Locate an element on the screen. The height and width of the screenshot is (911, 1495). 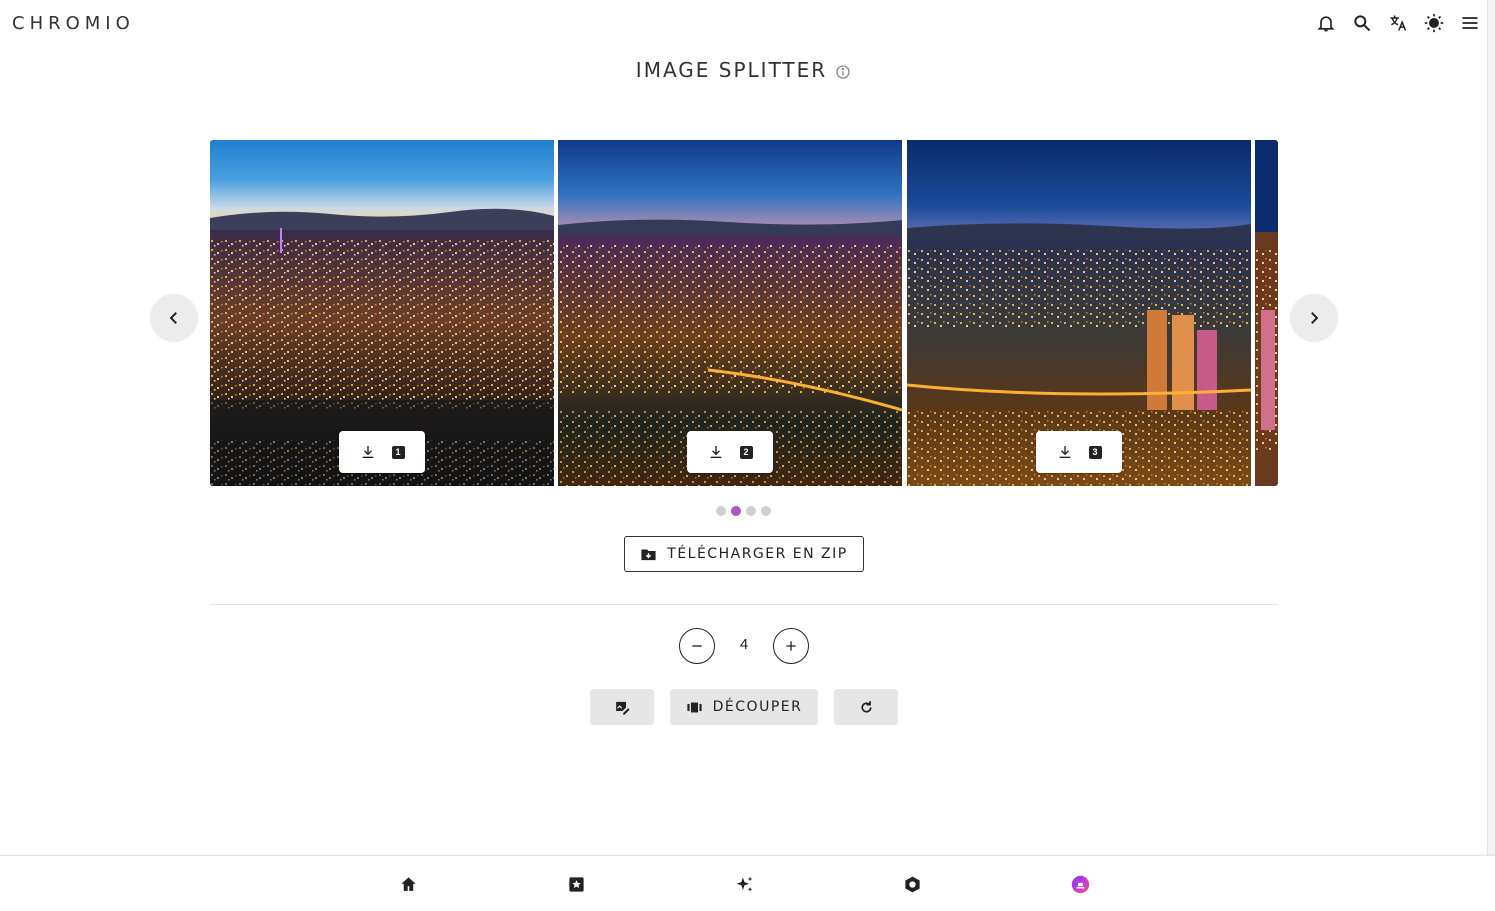
hexagon-icon is located at coordinates (912, 884).